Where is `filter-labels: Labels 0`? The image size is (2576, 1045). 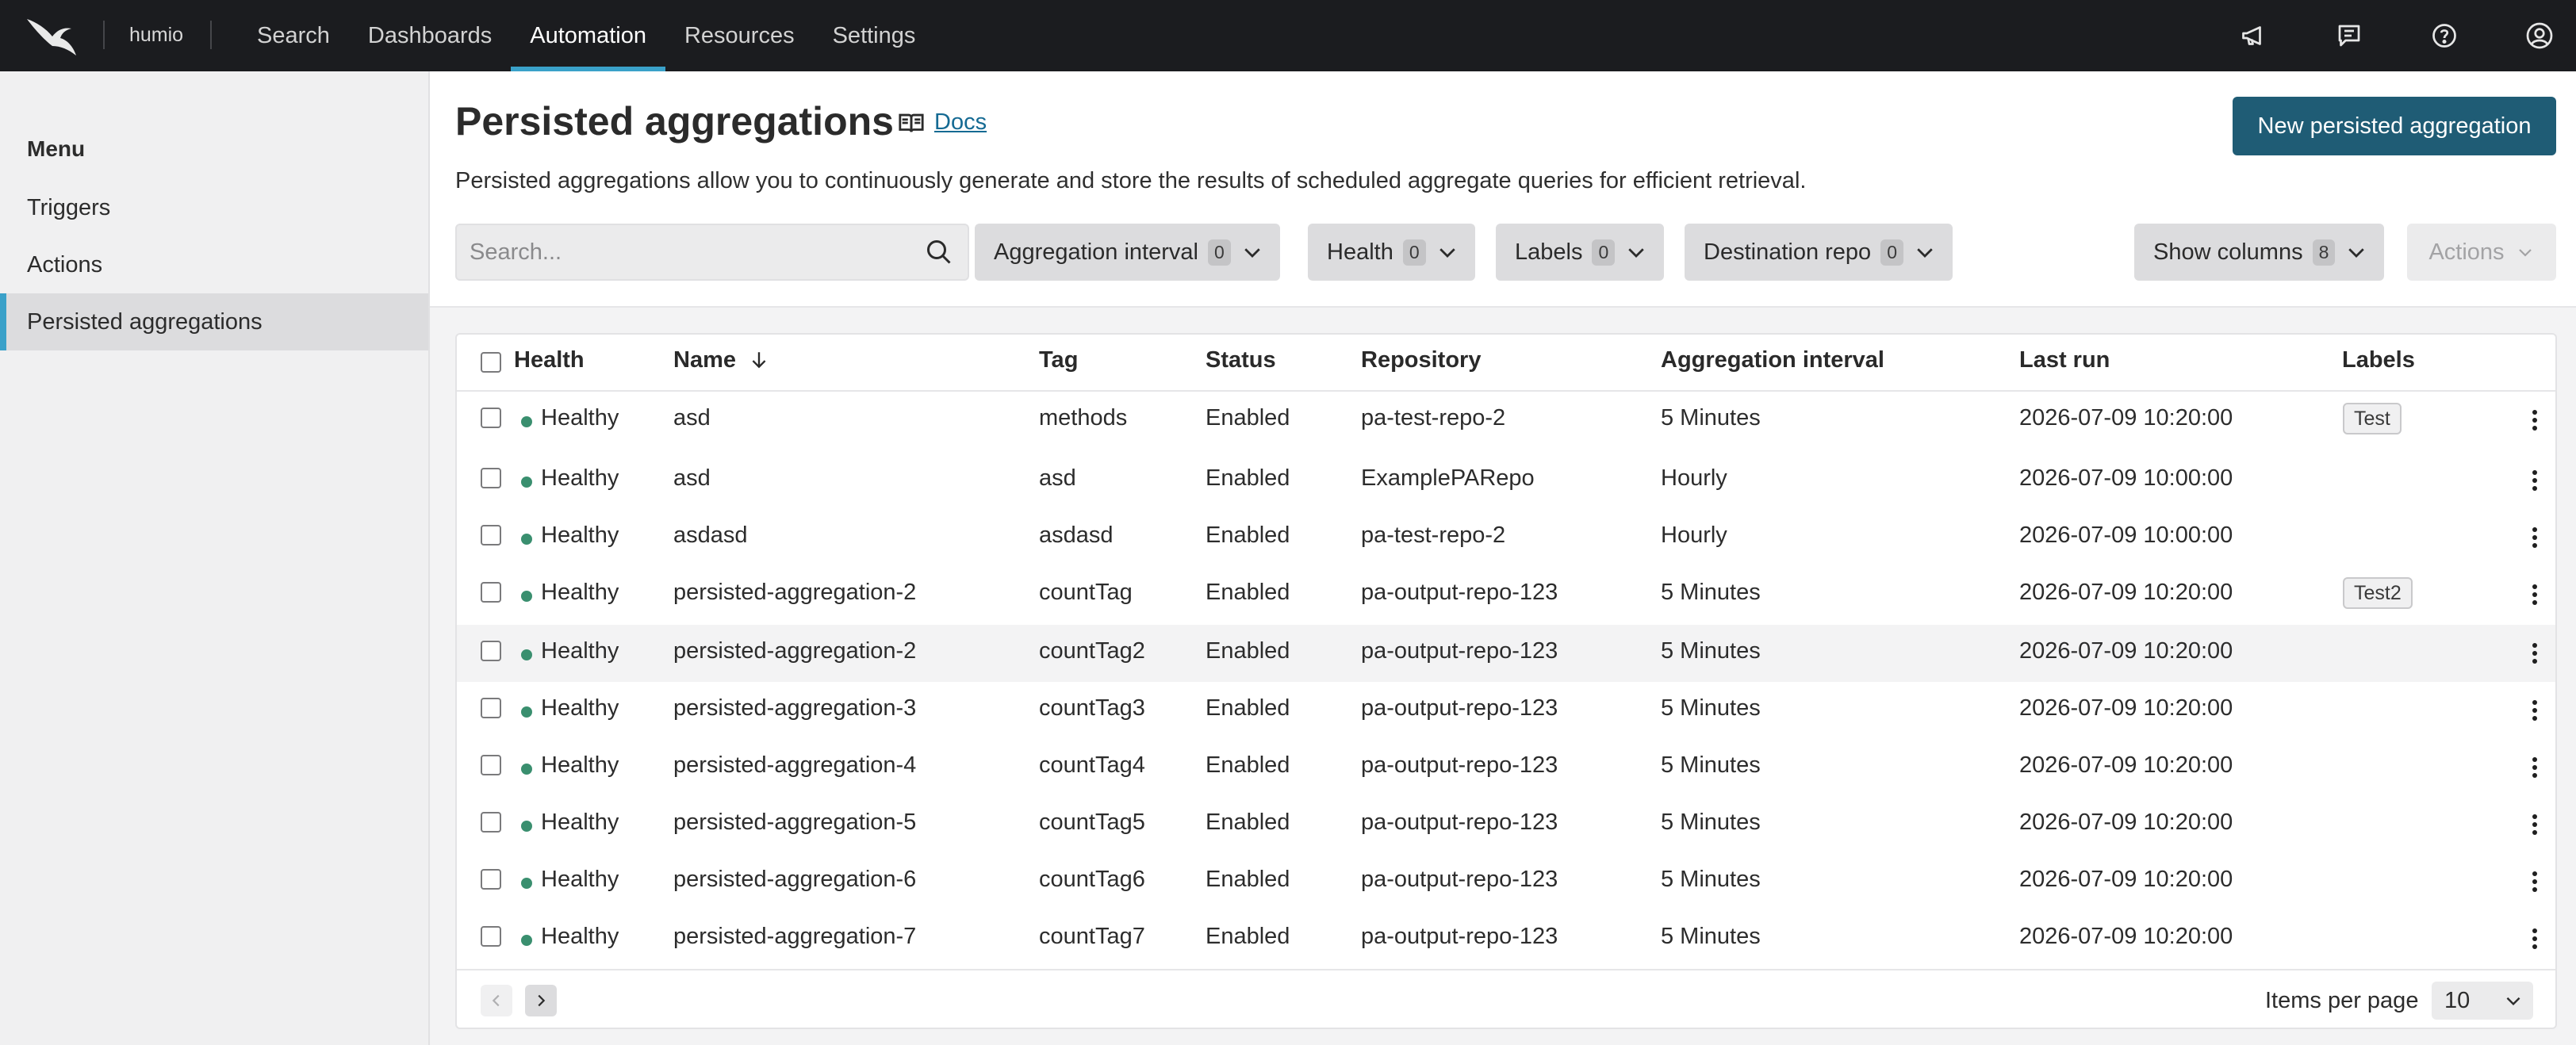 filter-labels: Labels 0 is located at coordinates (1580, 252).